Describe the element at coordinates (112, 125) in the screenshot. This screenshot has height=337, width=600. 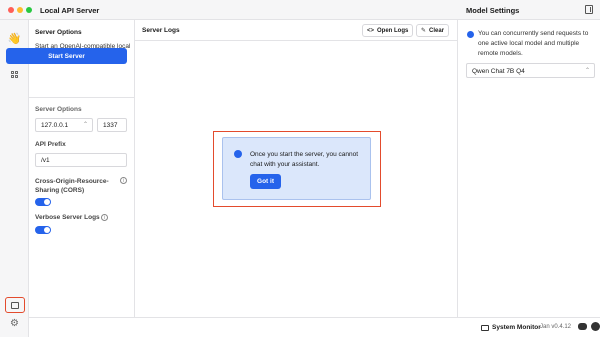
I see `port-input: 1337` at that location.